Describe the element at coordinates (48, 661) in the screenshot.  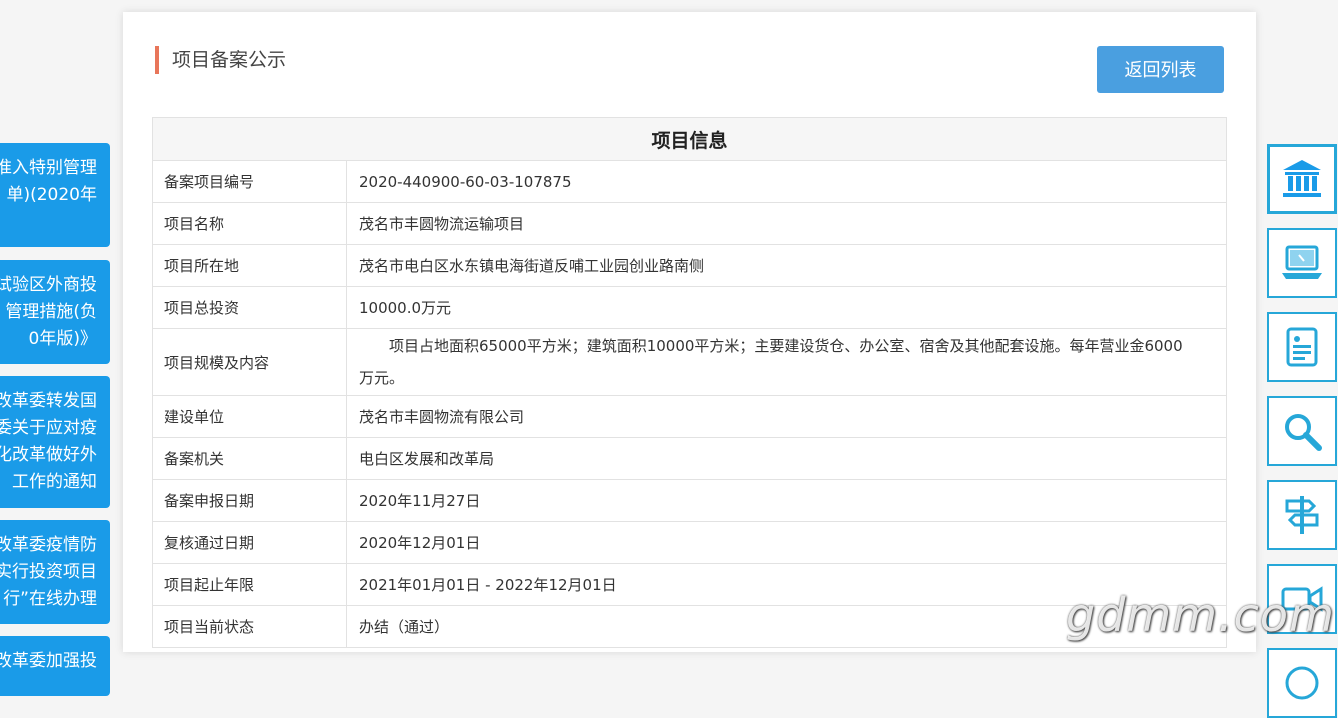
I see `left-news-tab-text: 改革委加强投` at that location.